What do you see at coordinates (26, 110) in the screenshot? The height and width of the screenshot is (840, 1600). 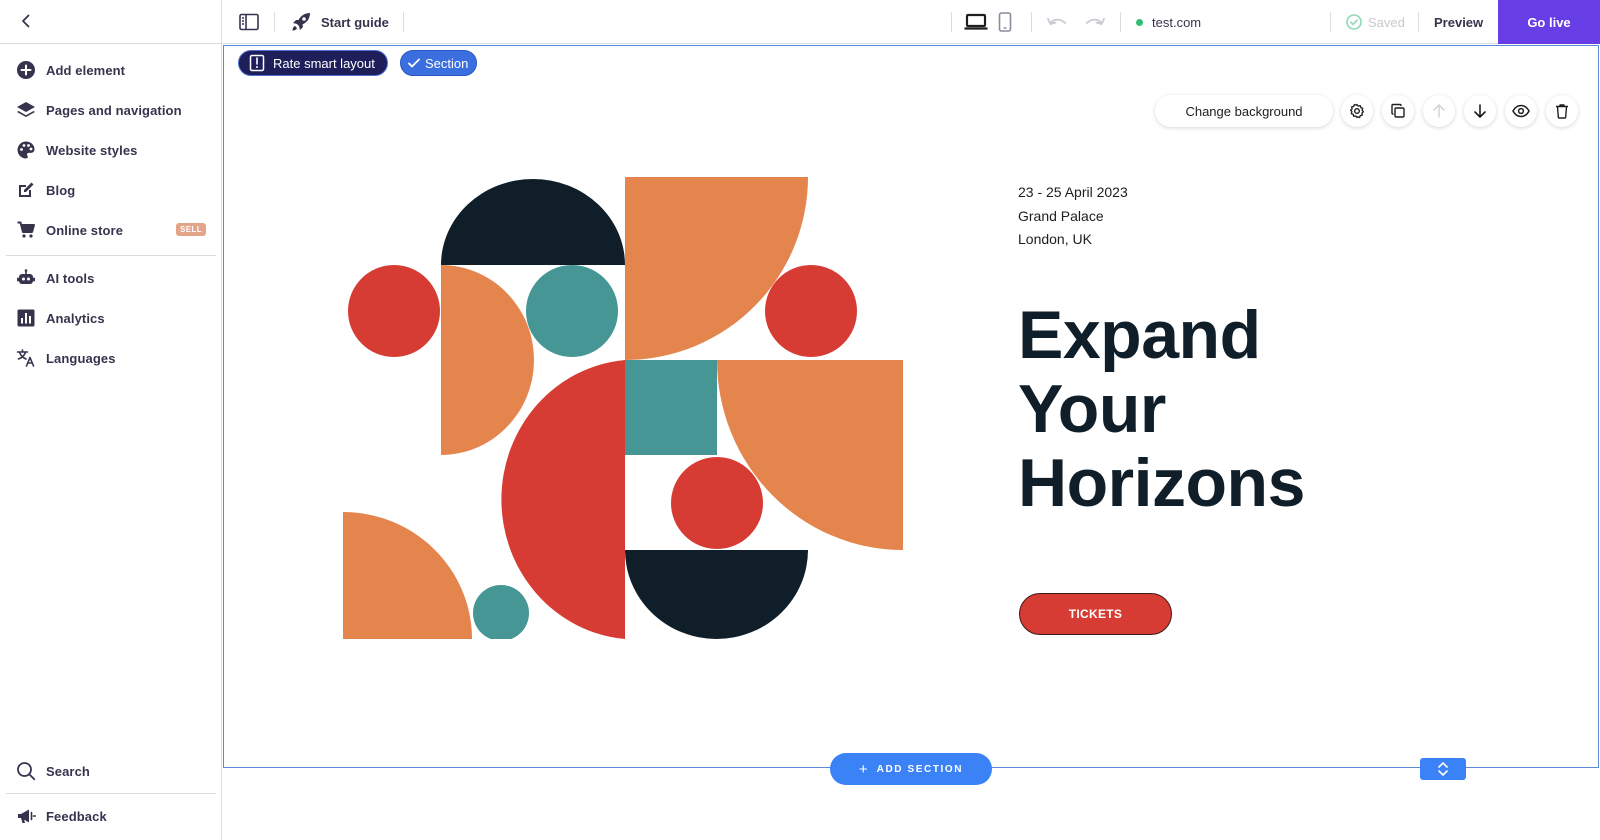 I see `layers-icon` at bounding box center [26, 110].